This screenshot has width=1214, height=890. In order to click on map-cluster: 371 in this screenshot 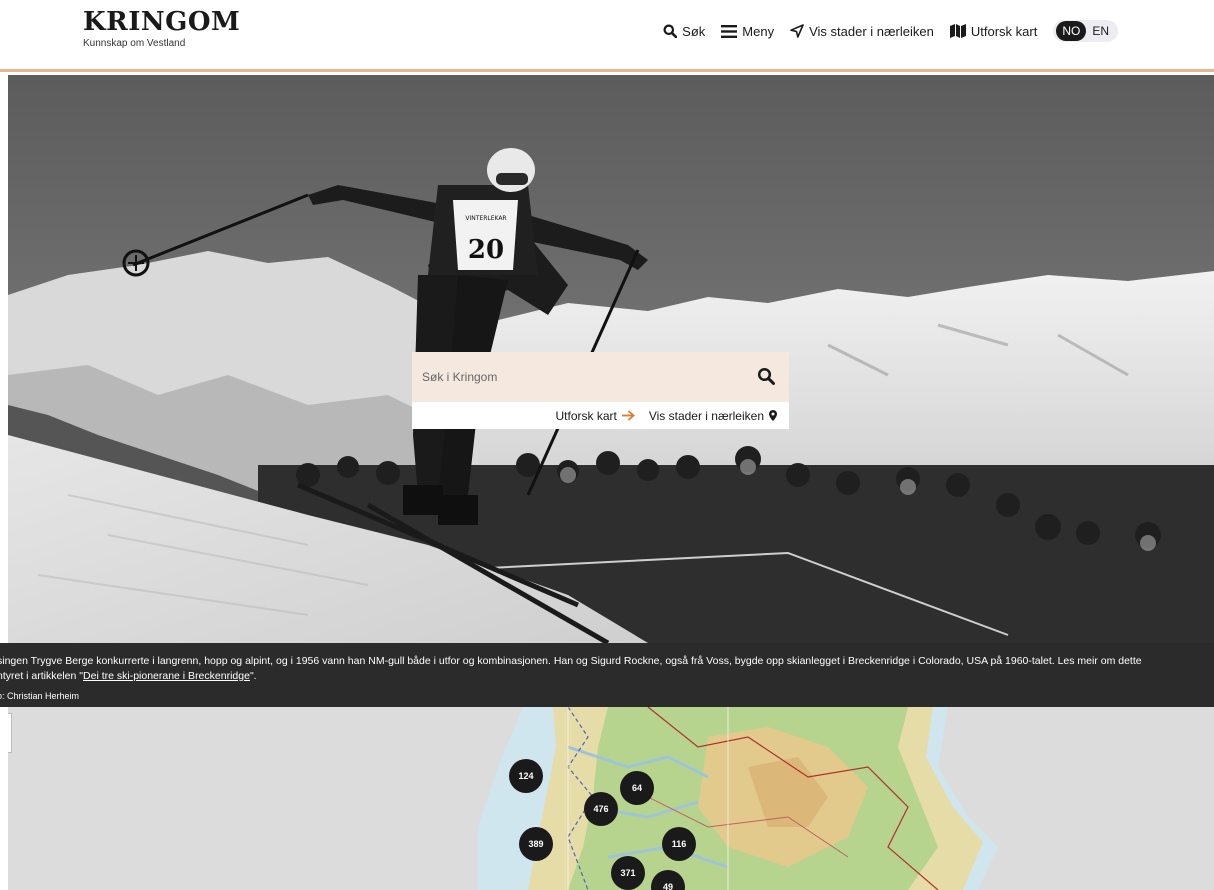, I will do `click(628, 873)`.